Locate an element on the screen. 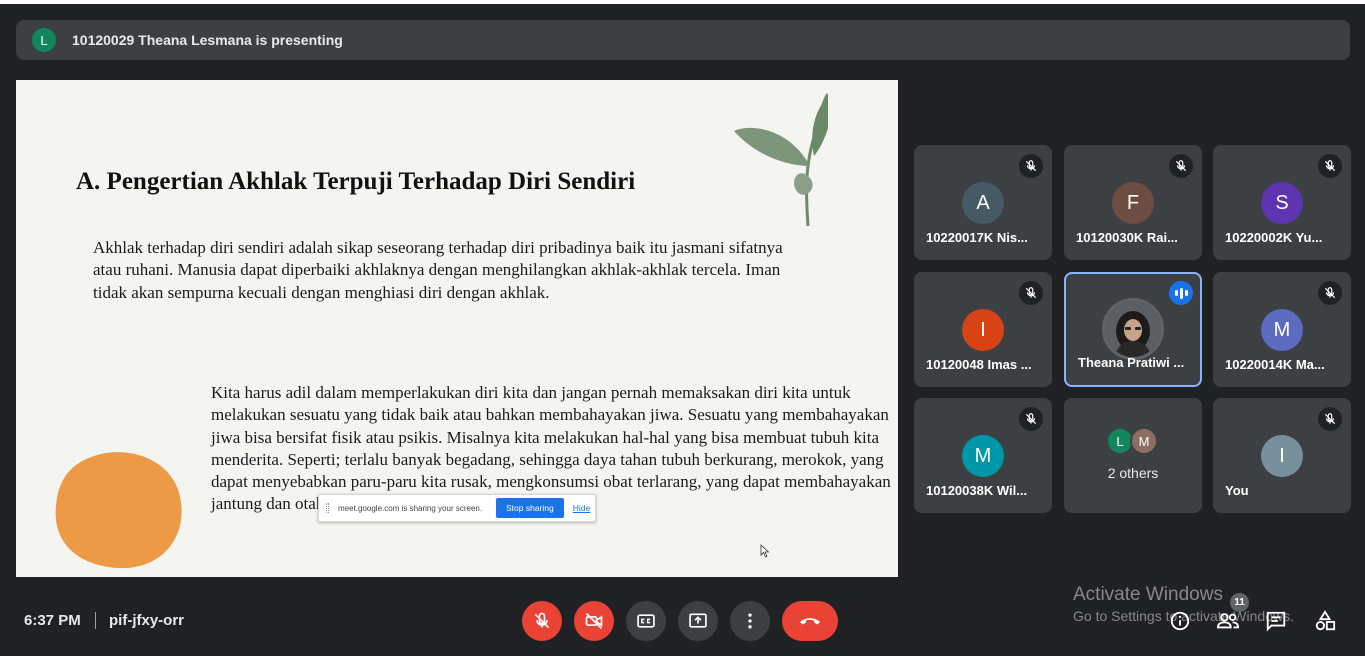  chat-button is located at coordinates (1276, 621).